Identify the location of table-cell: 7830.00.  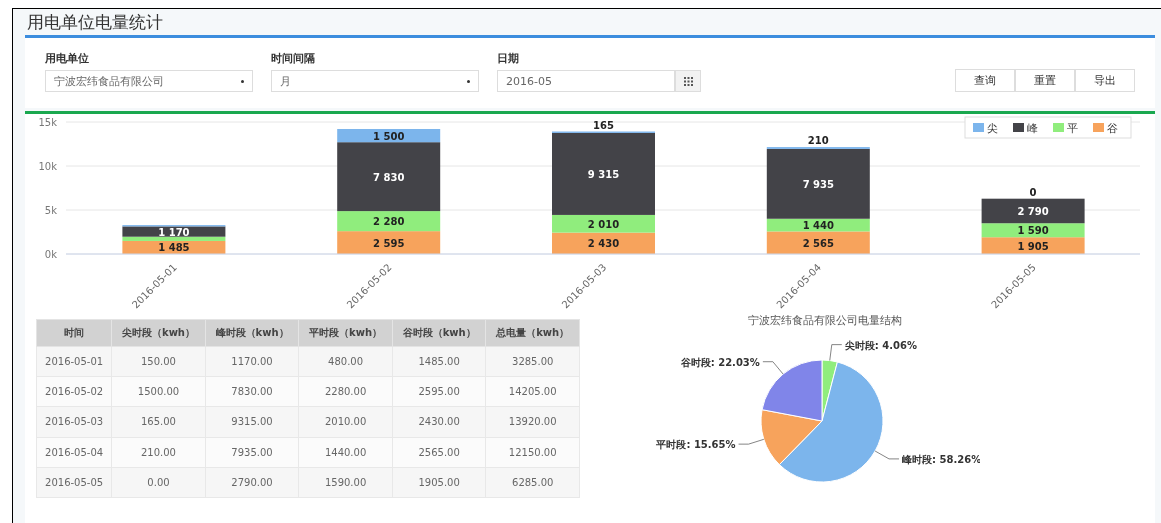
(252, 391).